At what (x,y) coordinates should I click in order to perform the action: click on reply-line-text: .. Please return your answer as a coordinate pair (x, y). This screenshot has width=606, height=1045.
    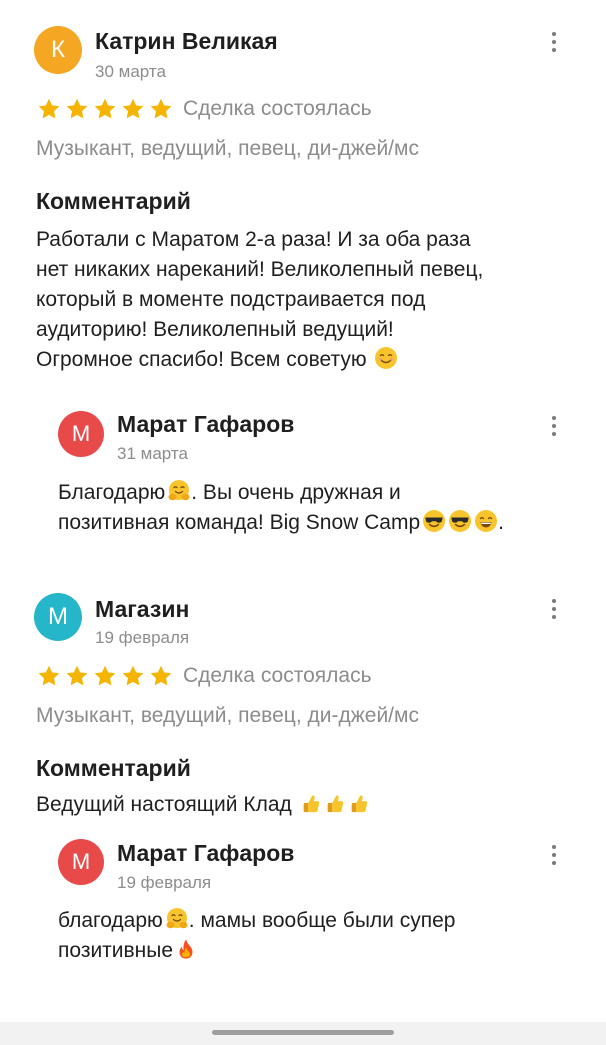
    Looking at the image, I should click on (501, 522).